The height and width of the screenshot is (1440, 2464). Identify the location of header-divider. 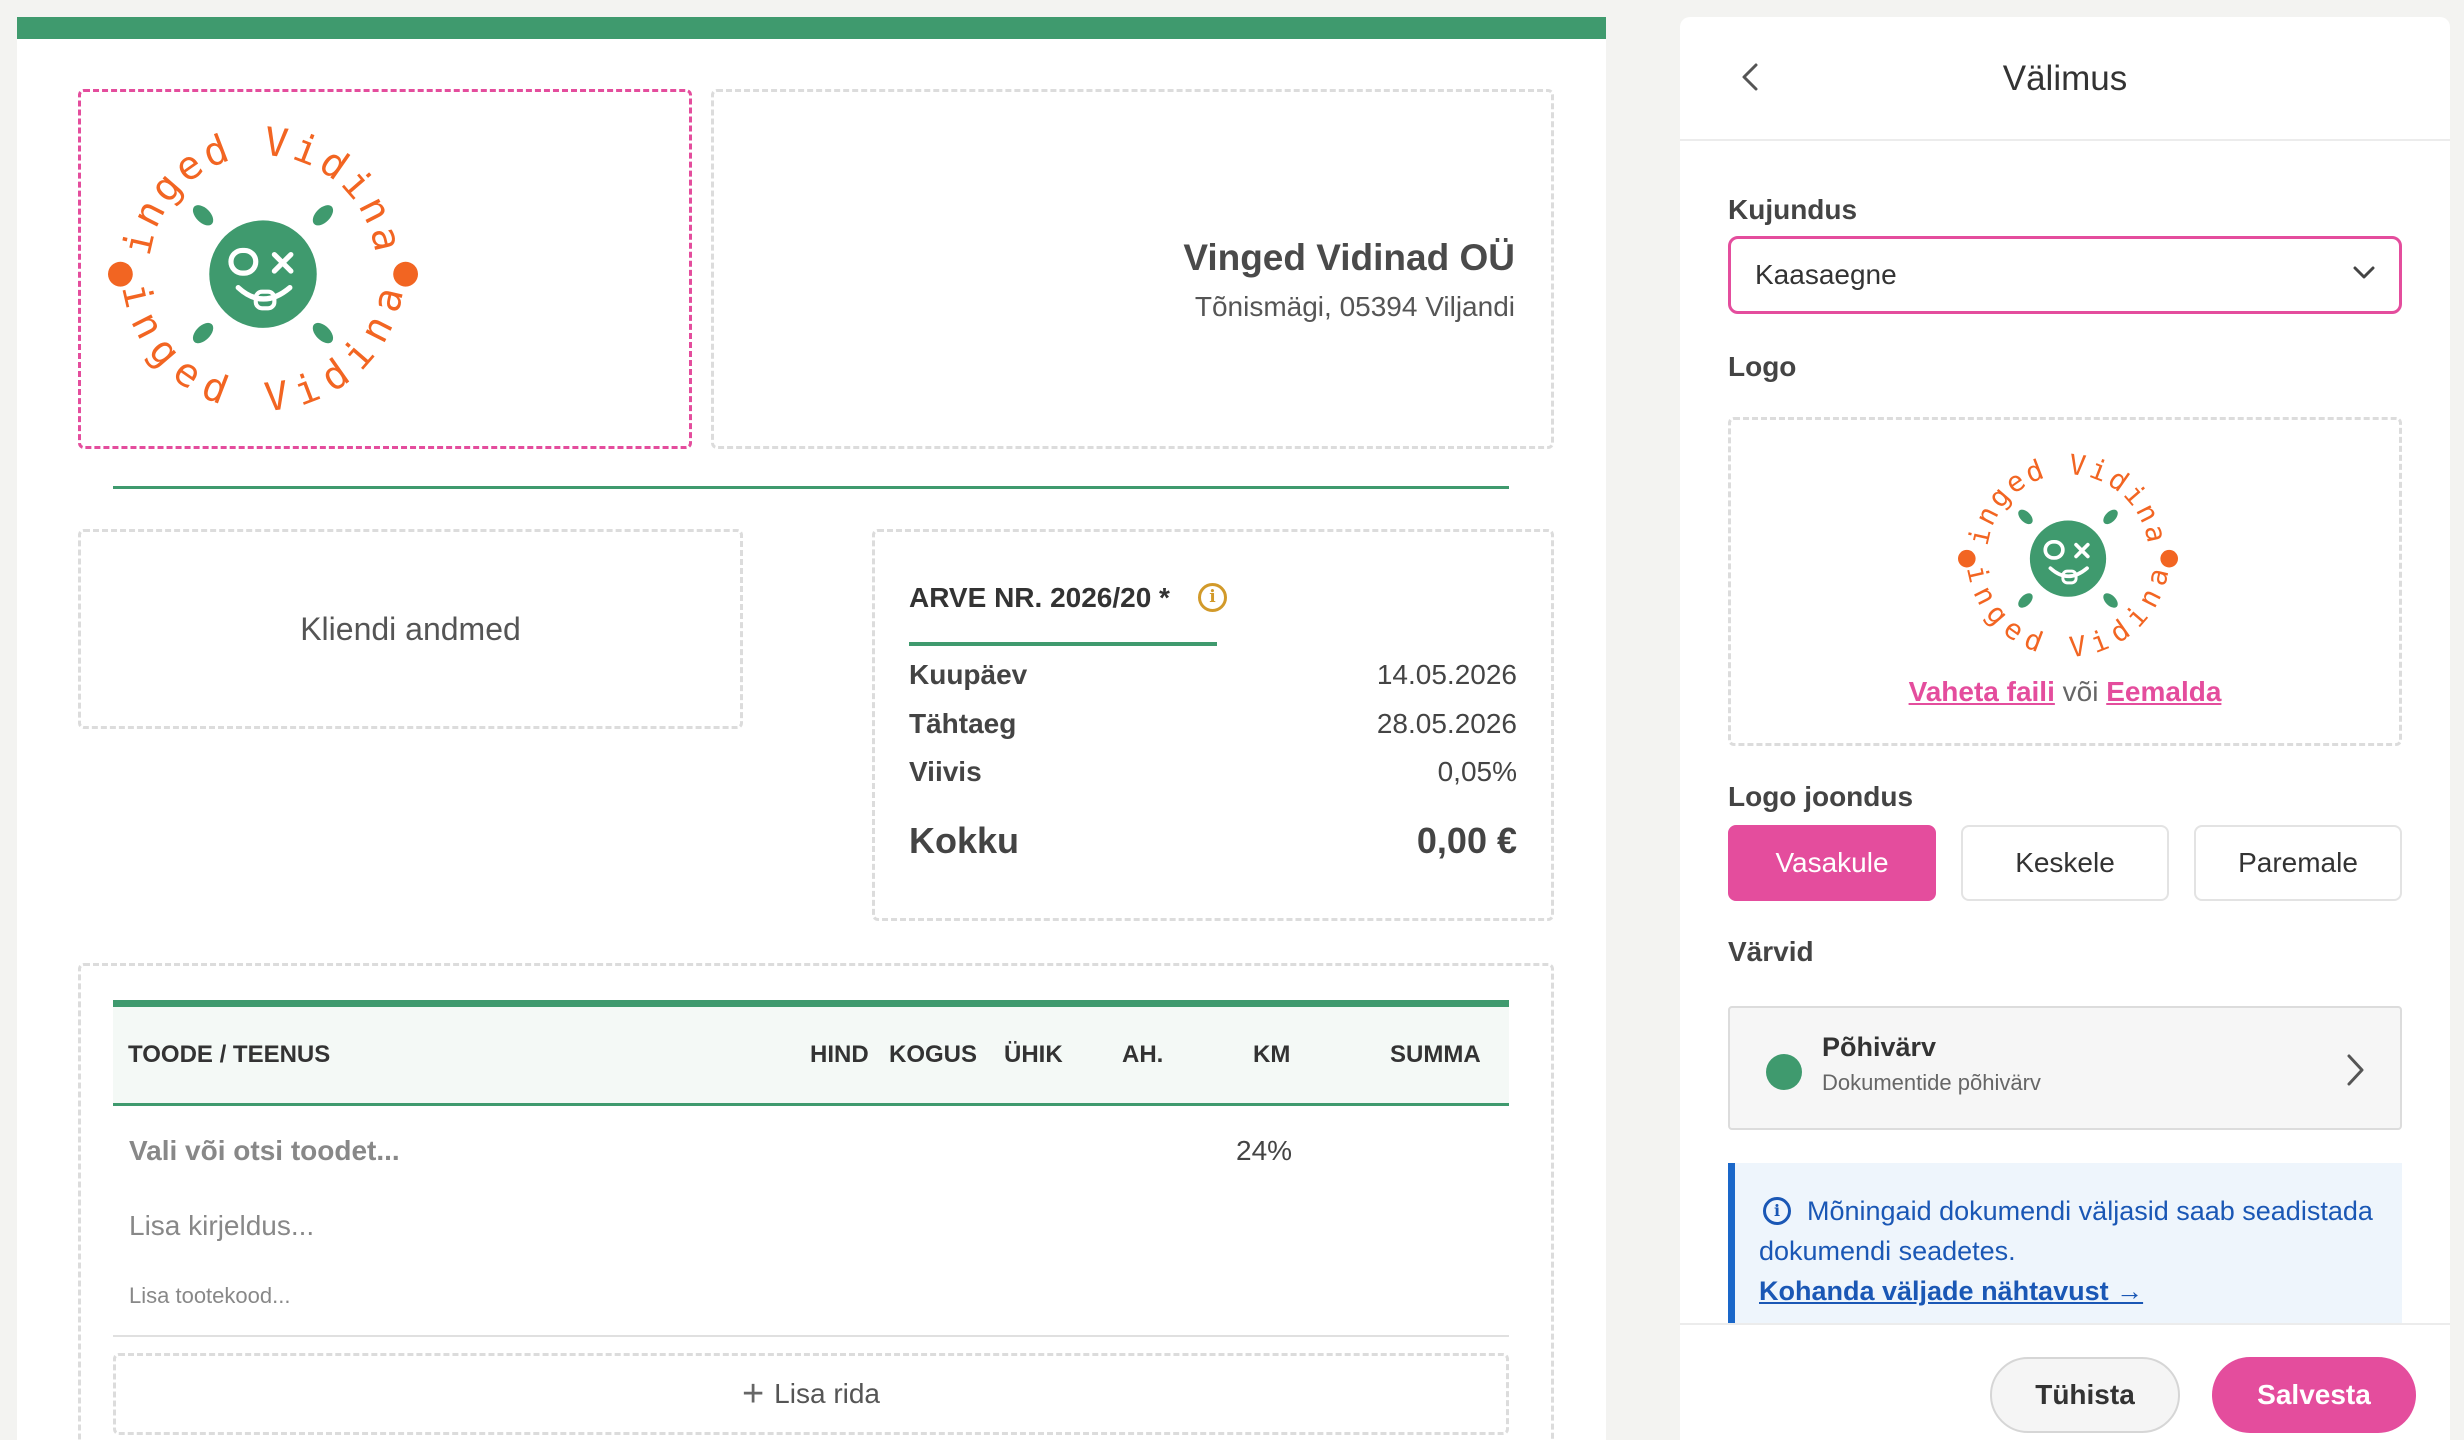
(811, 487).